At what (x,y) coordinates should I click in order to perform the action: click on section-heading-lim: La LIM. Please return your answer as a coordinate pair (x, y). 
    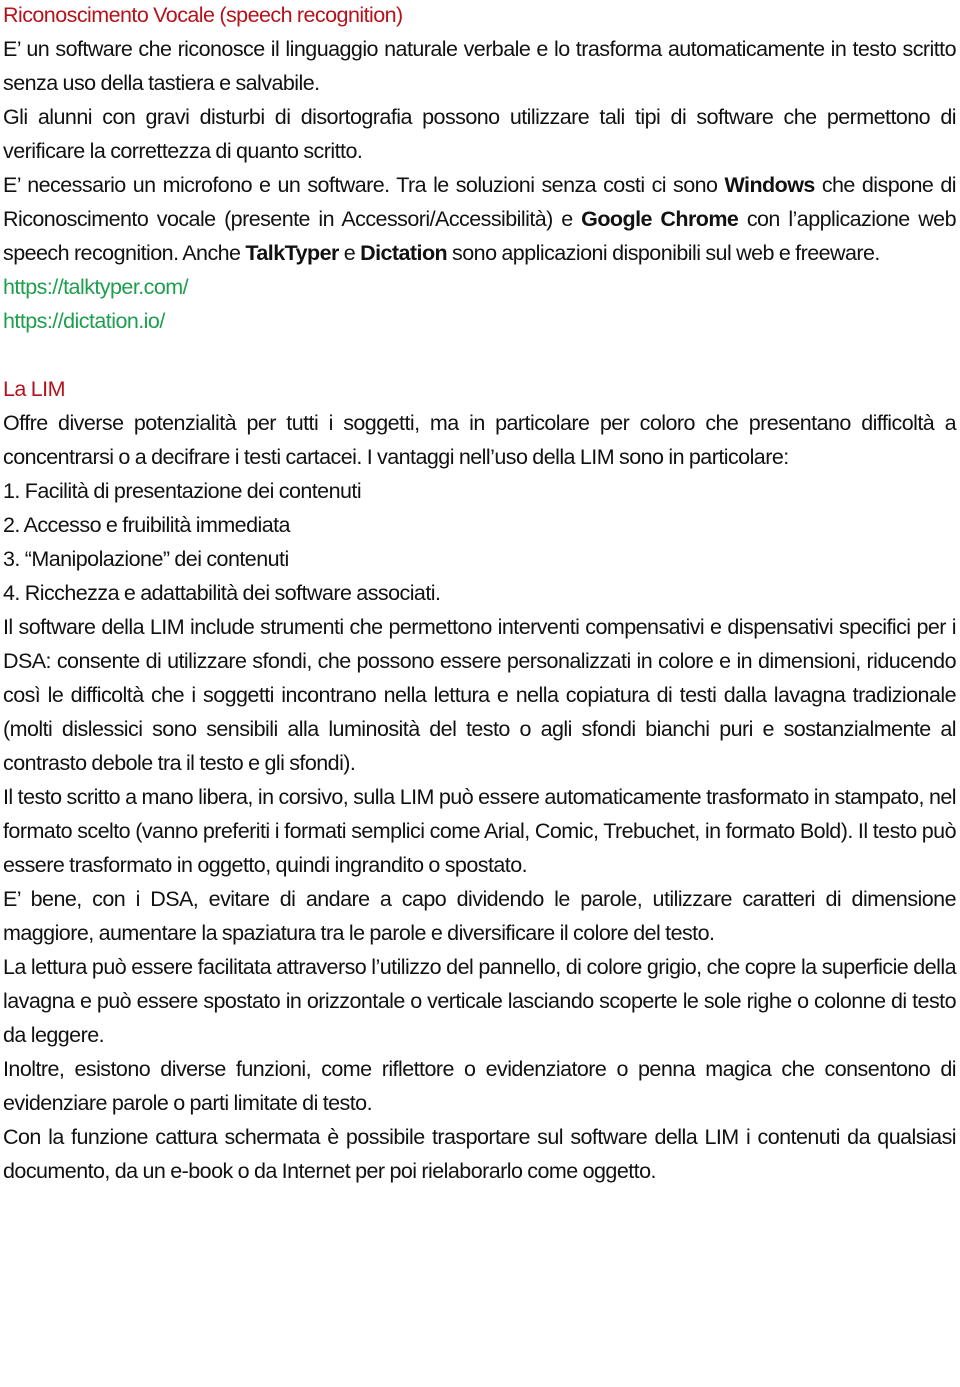
    Looking at the image, I should click on (34, 389).